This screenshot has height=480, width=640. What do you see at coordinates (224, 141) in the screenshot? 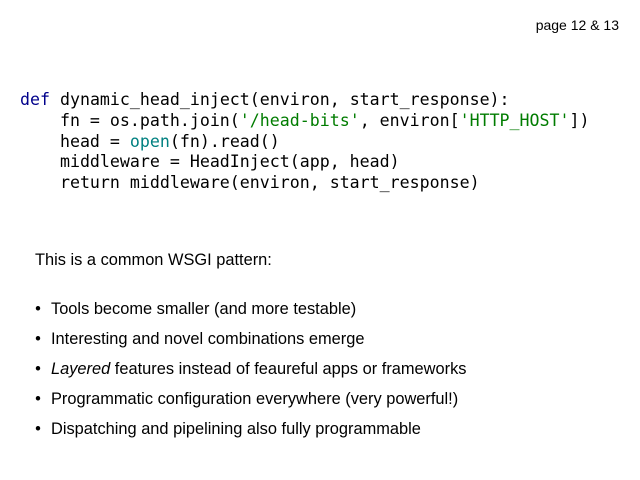
I see `code-token: (fn).read()` at bounding box center [224, 141].